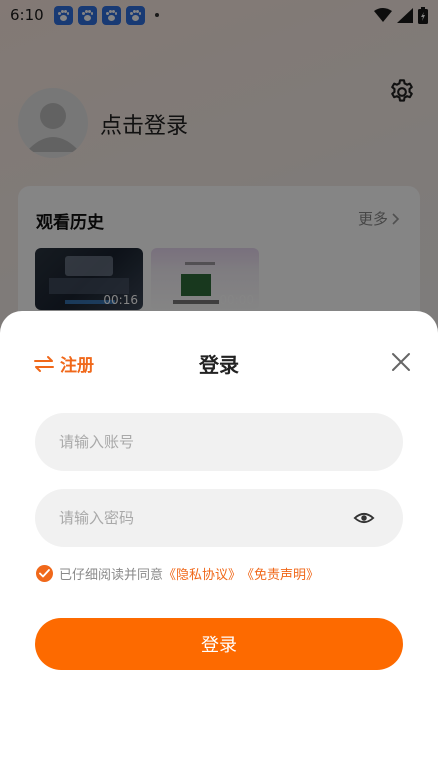  Describe the element at coordinates (111, 575) in the screenshot. I see `agreement-text: 已仔细阅读并同意` at that location.